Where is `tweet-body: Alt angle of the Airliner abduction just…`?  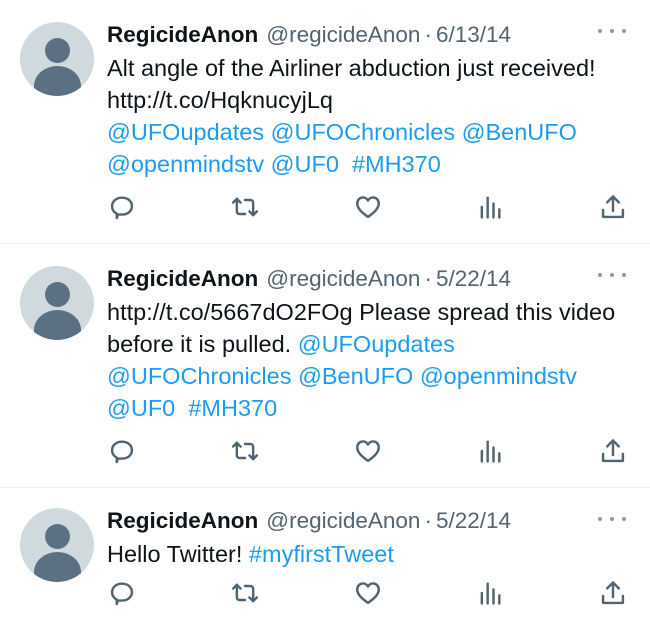 tweet-body: Alt angle of the Airliner abduction just… is located at coordinates (355, 84).